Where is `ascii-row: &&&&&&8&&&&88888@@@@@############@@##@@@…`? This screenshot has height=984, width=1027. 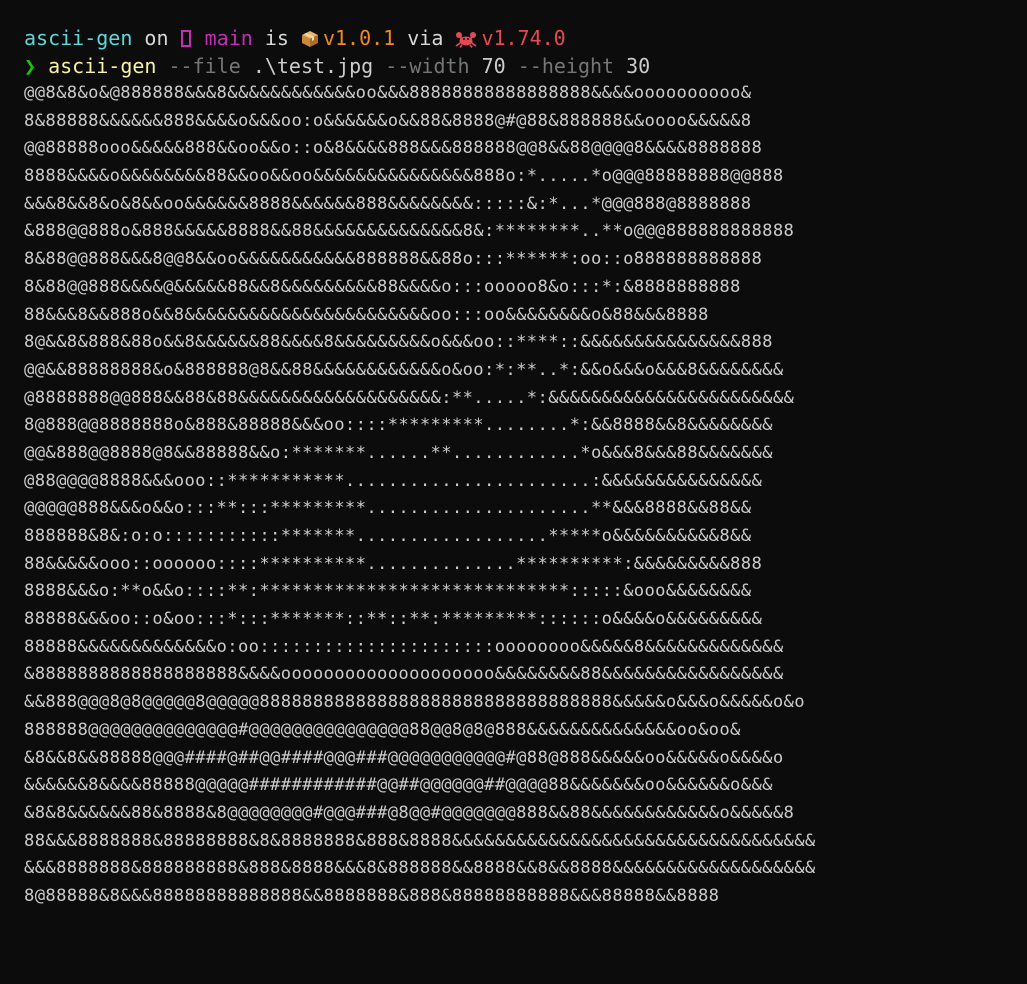 ascii-row: &&&&&&8&&&&88888@@@@@############@@##@@@… is located at coordinates (398, 785).